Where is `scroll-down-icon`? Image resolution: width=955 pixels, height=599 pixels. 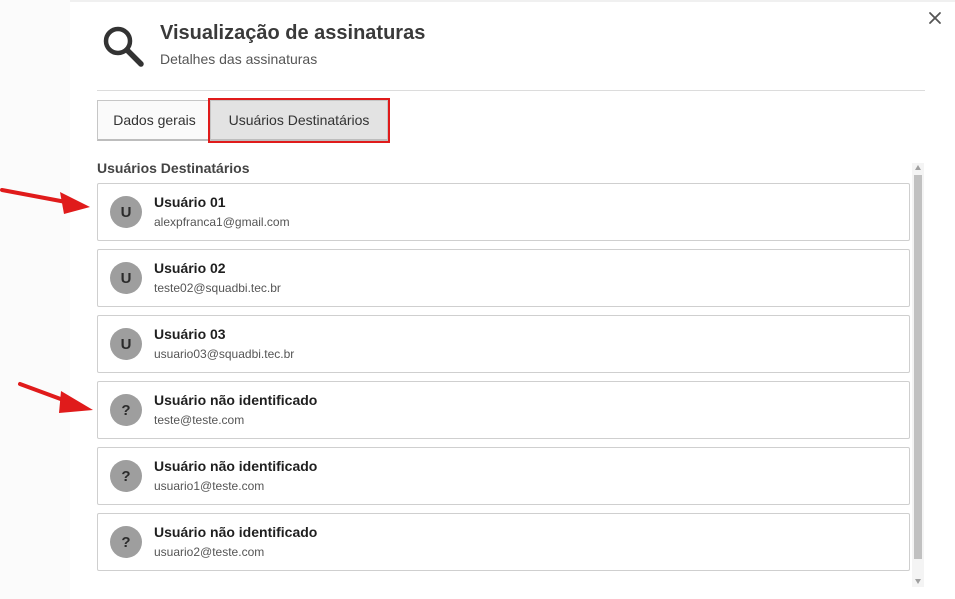 scroll-down-icon is located at coordinates (918, 581).